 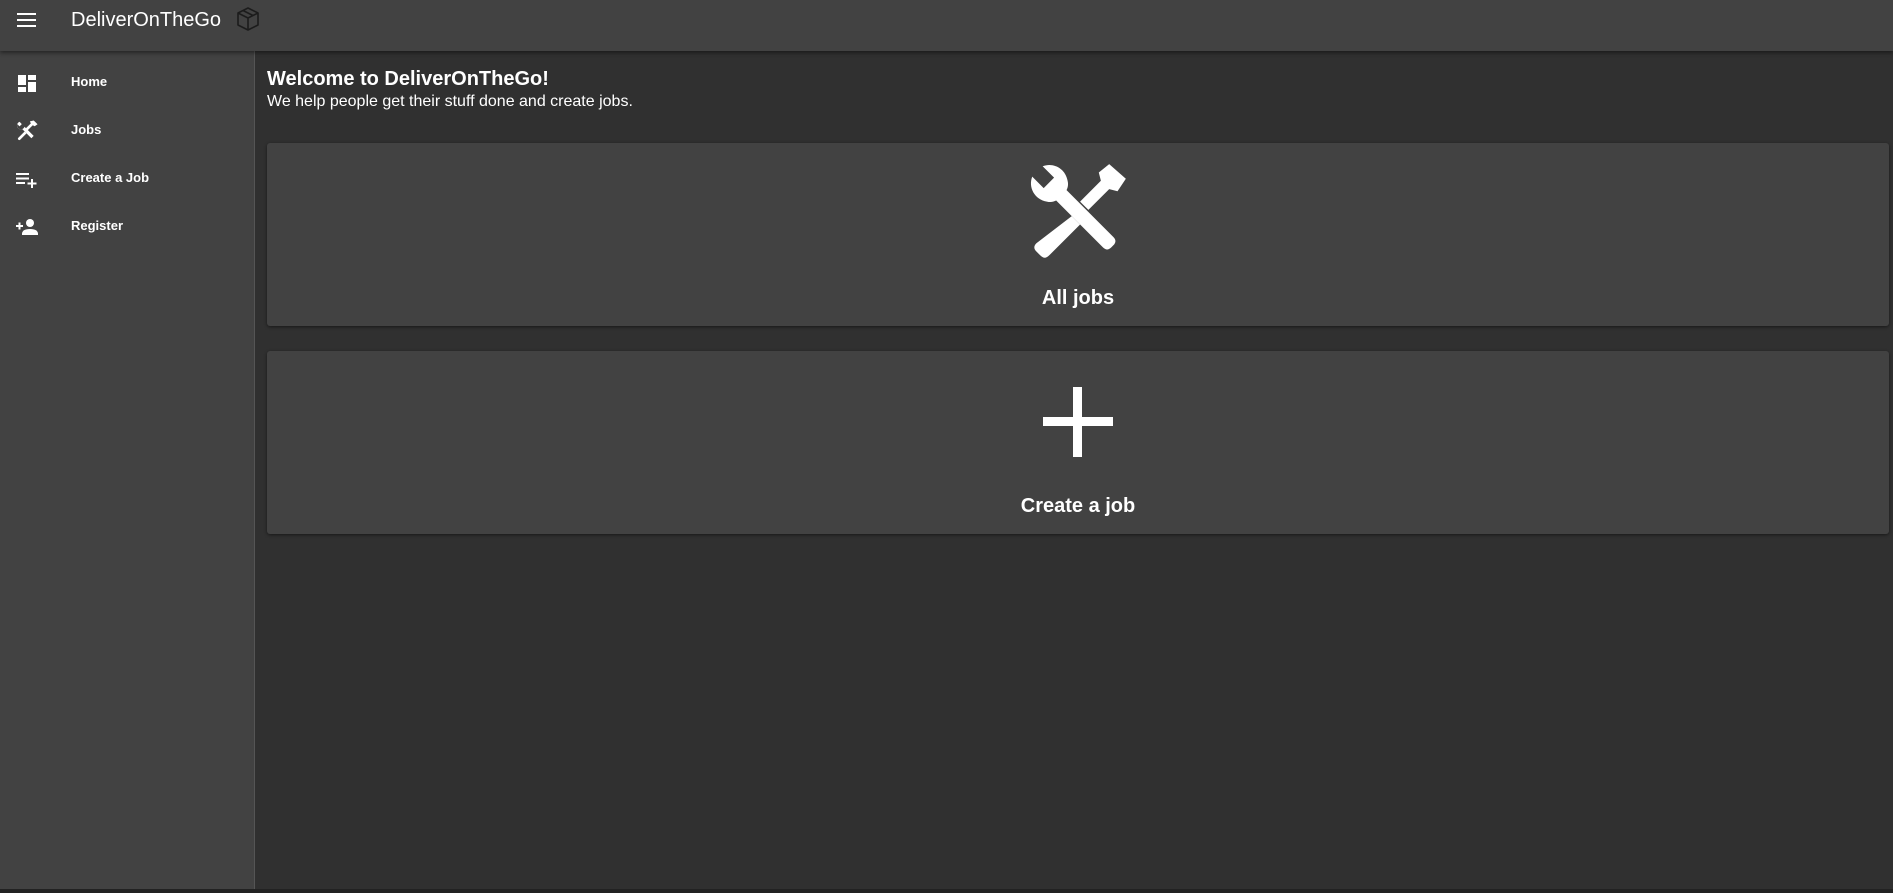 I want to click on sidebar-item-create-a-job: Create a Job, so click(x=127, y=179).